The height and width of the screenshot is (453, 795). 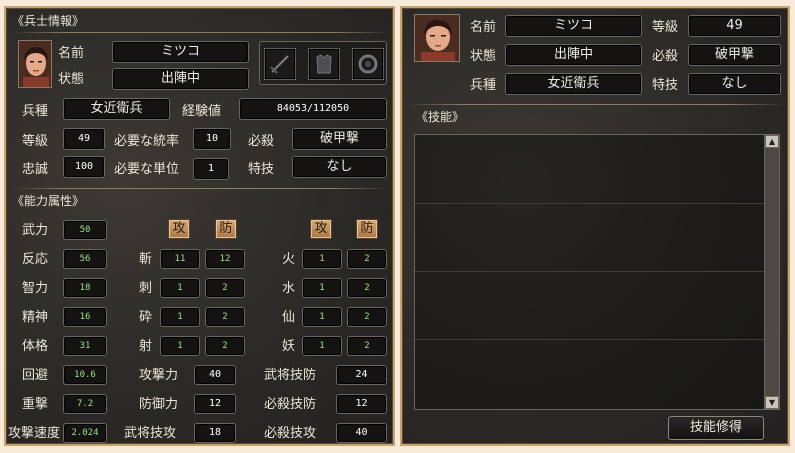 I want to click on pierce-def-value: 2, so click(x=225, y=288).